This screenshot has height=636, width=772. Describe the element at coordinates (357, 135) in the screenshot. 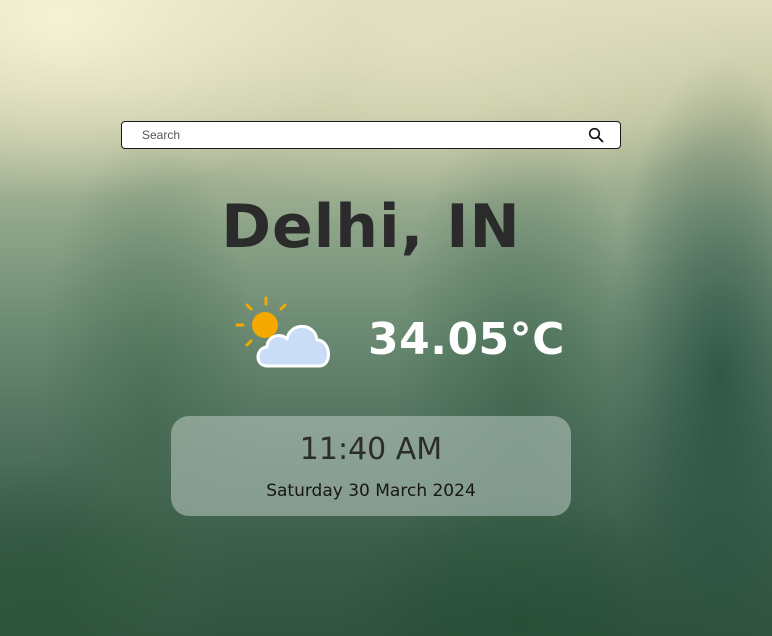

I see `search-input` at that location.